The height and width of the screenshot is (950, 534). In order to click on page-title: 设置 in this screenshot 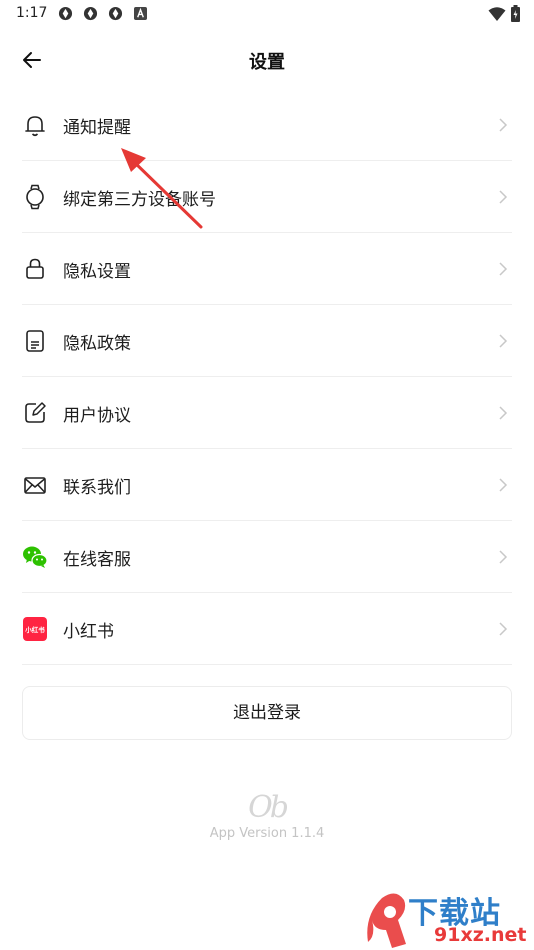, I will do `click(267, 62)`.